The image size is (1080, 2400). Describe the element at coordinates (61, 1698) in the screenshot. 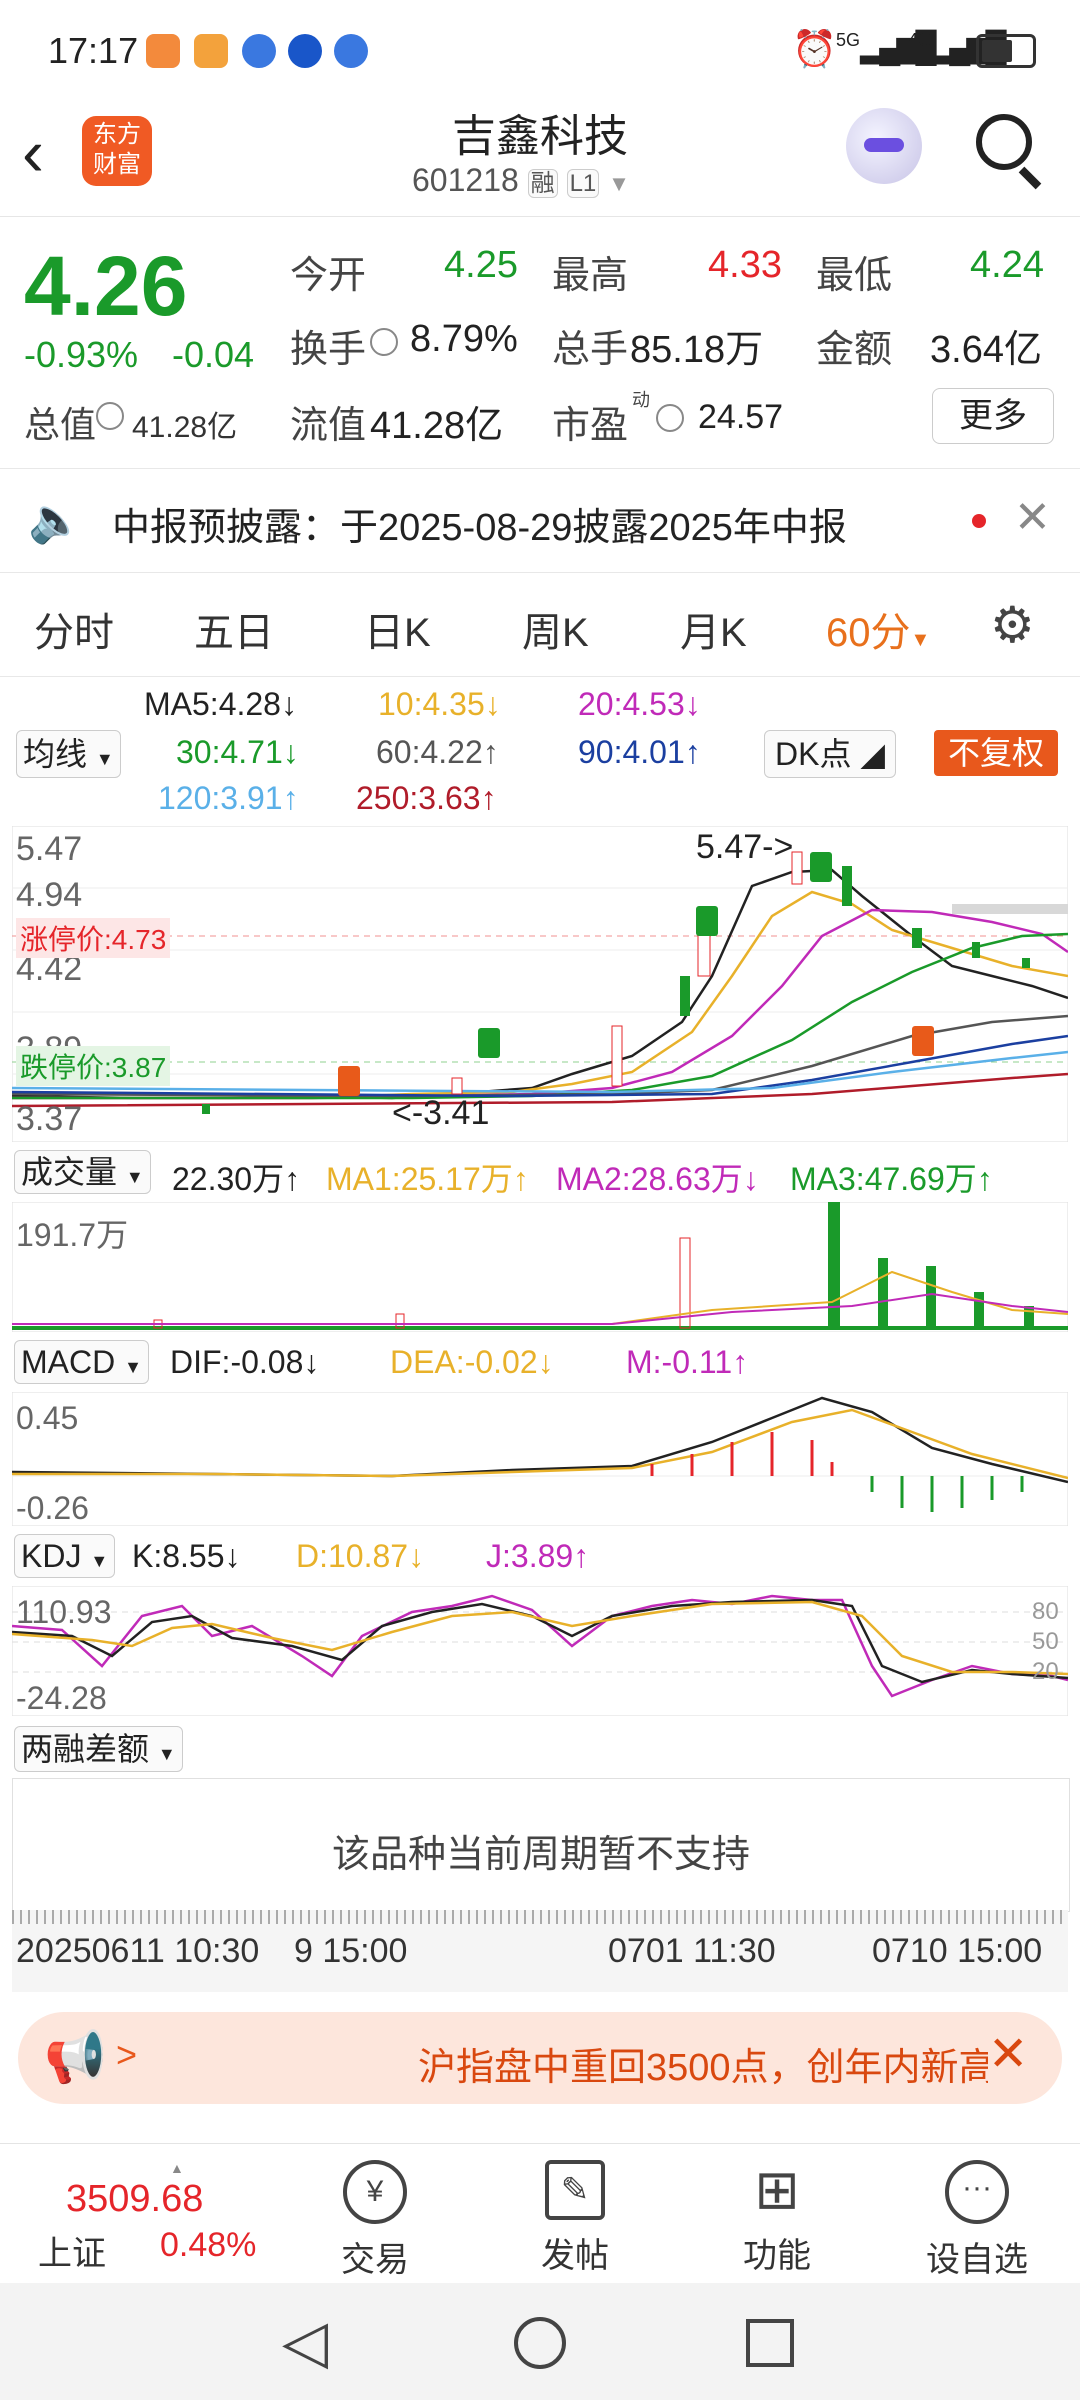

I see `kdj-bottom: -24.28` at that location.